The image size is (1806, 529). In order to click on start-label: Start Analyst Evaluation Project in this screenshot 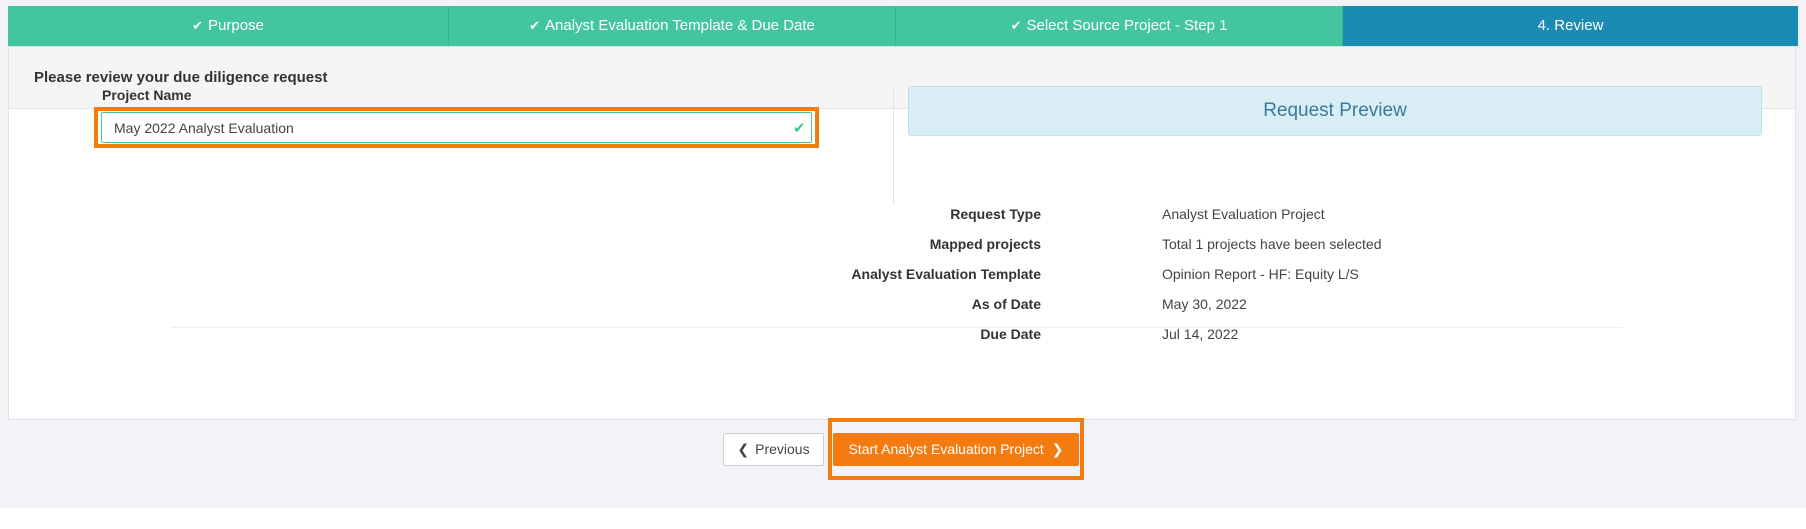, I will do `click(946, 449)`.